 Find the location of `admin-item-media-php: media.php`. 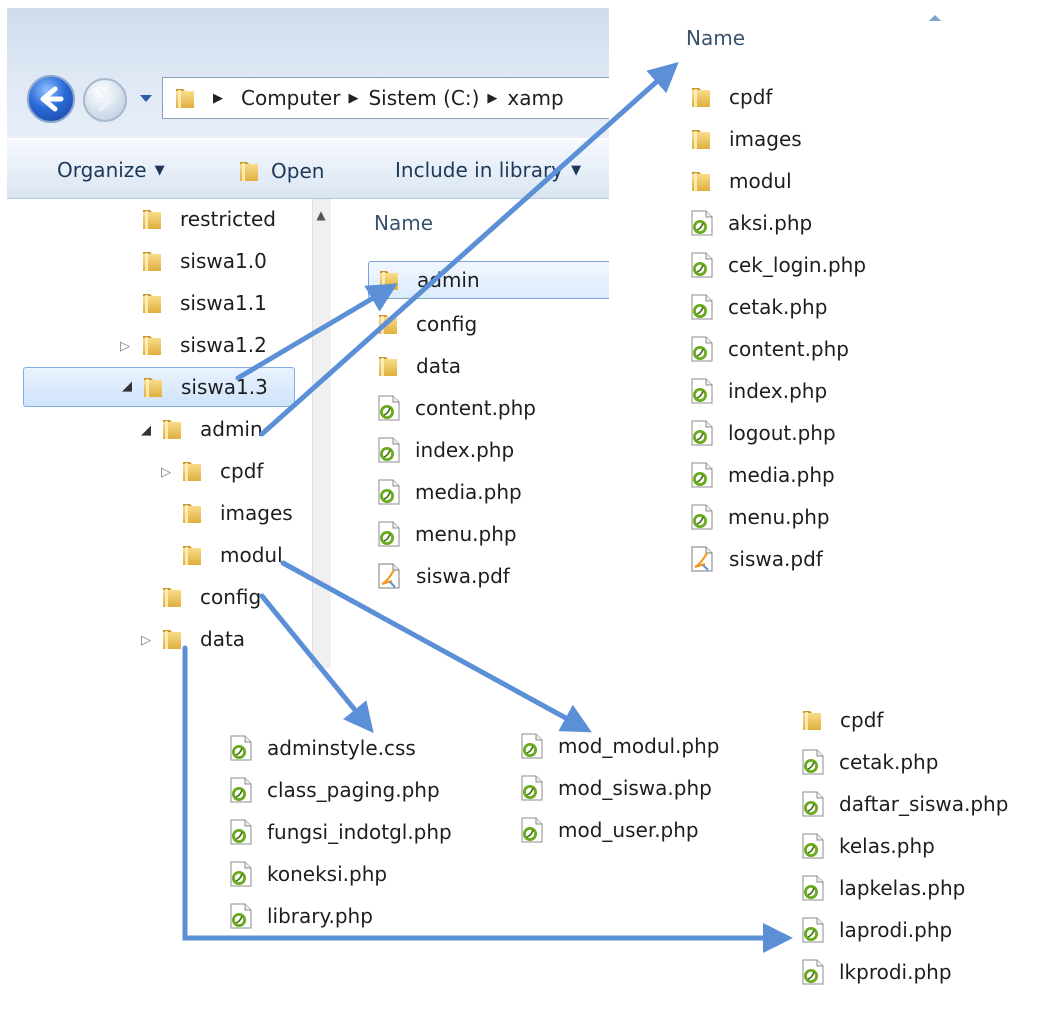

admin-item-media-php: media.php is located at coordinates (762, 475).